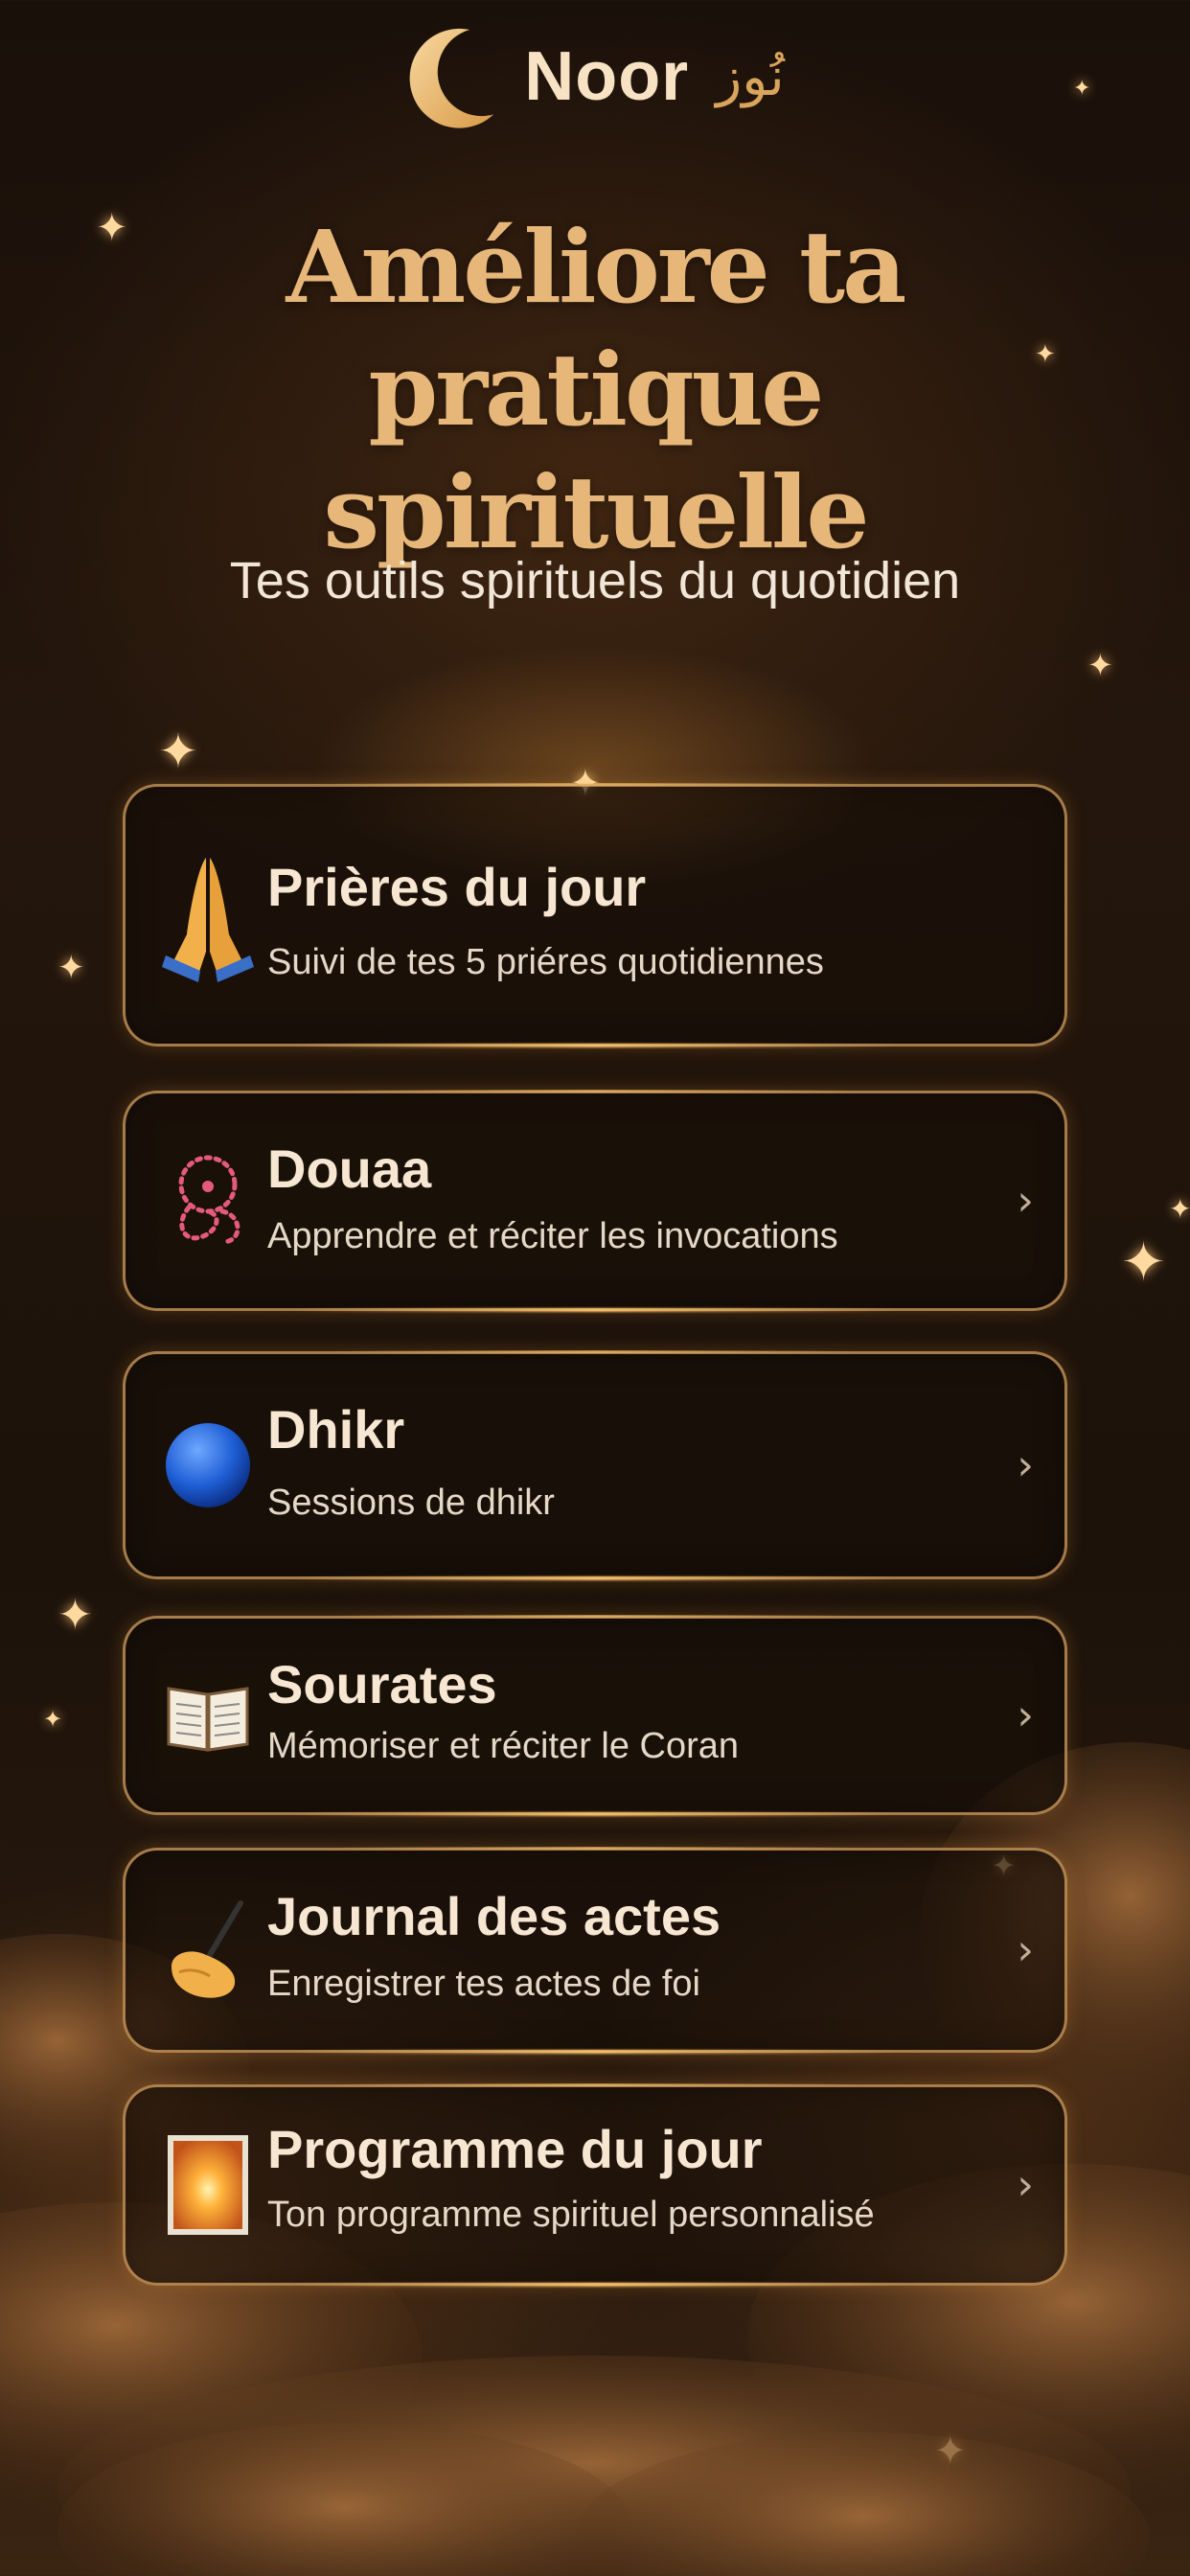 The height and width of the screenshot is (2576, 1190). Describe the element at coordinates (750, 76) in the screenshot. I see `app-name-arabic: نُوز` at that location.